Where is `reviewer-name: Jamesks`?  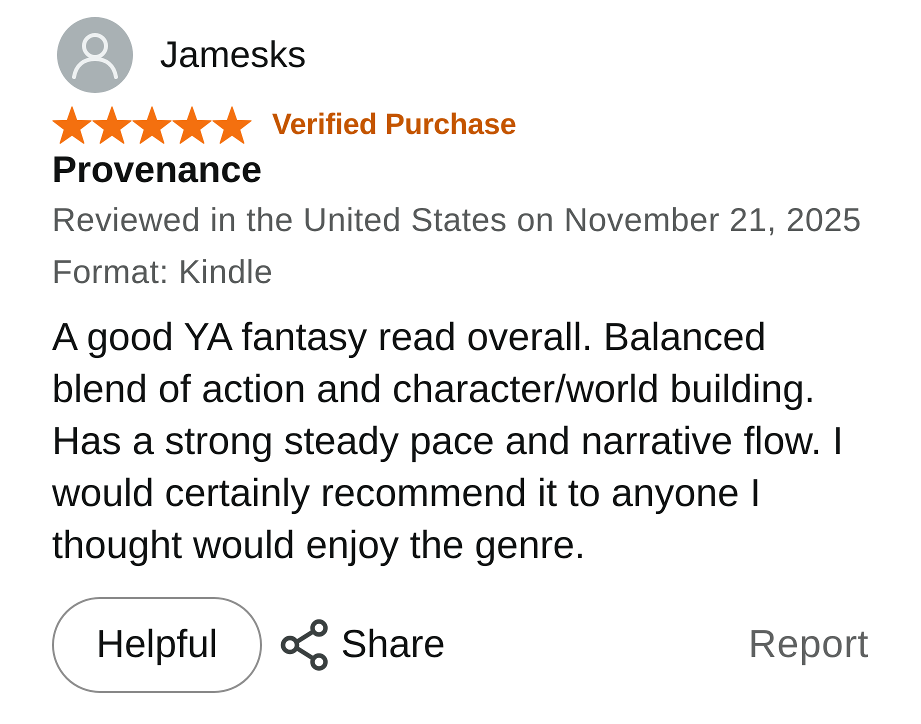
reviewer-name: Jamesks is located at coordinates (233, 55).